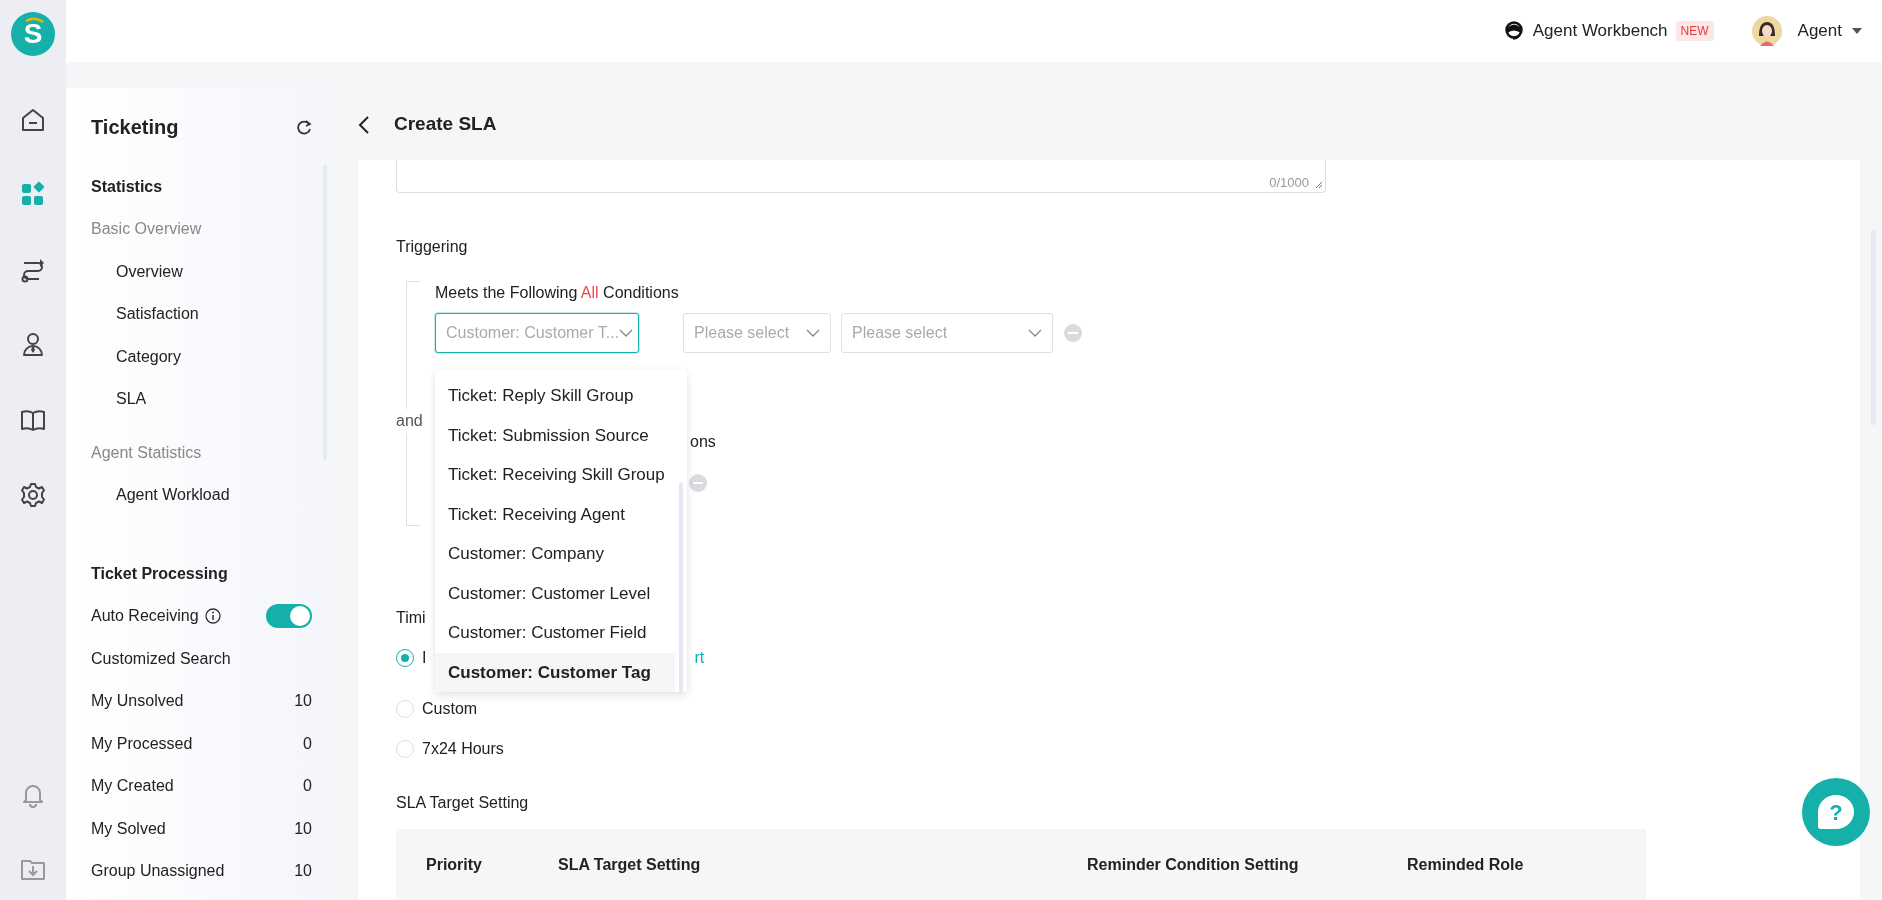 This screenshot has width=1882, height=900. I want to click on dropdown-option: Customer: Customer Level, so click(555, 593).